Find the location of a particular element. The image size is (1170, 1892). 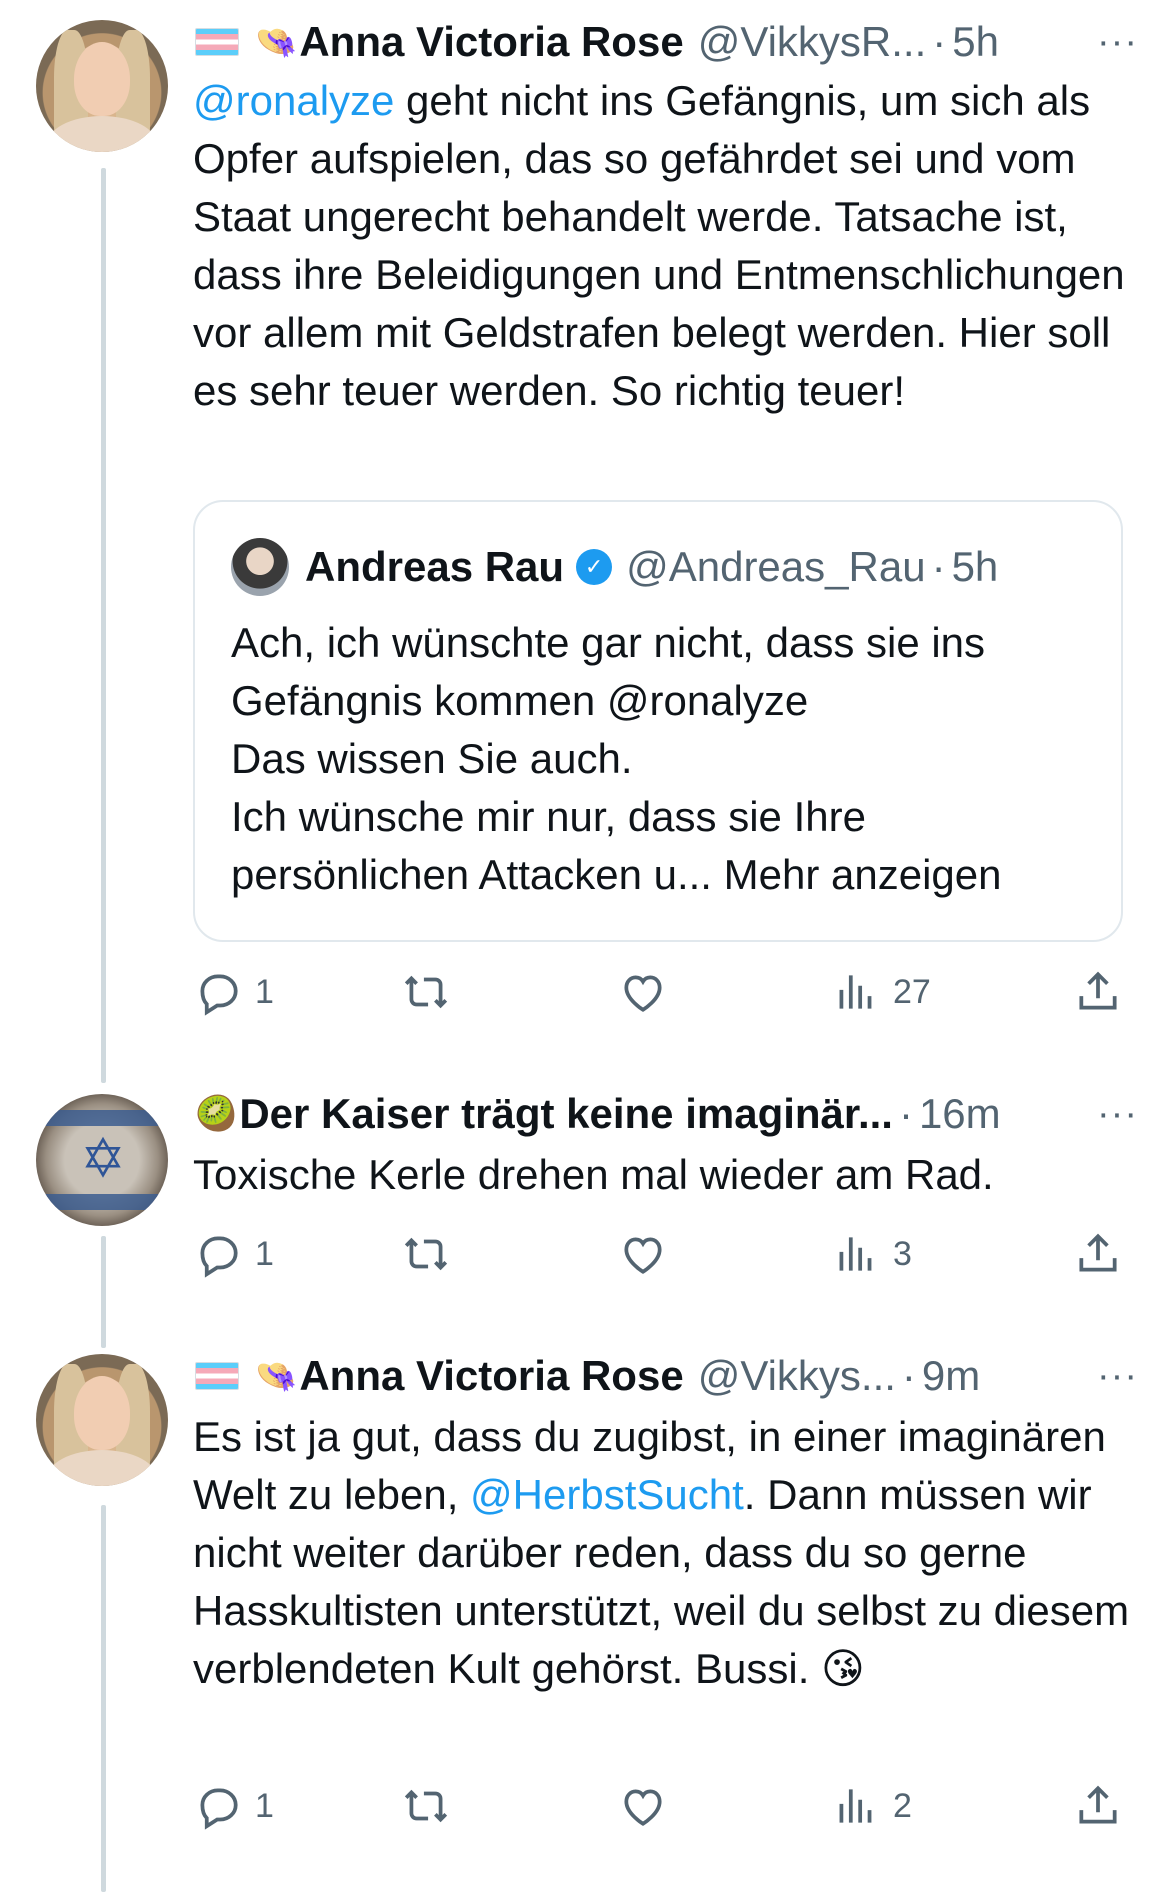

timestamp: 5h is located at coordinates (975, 42).